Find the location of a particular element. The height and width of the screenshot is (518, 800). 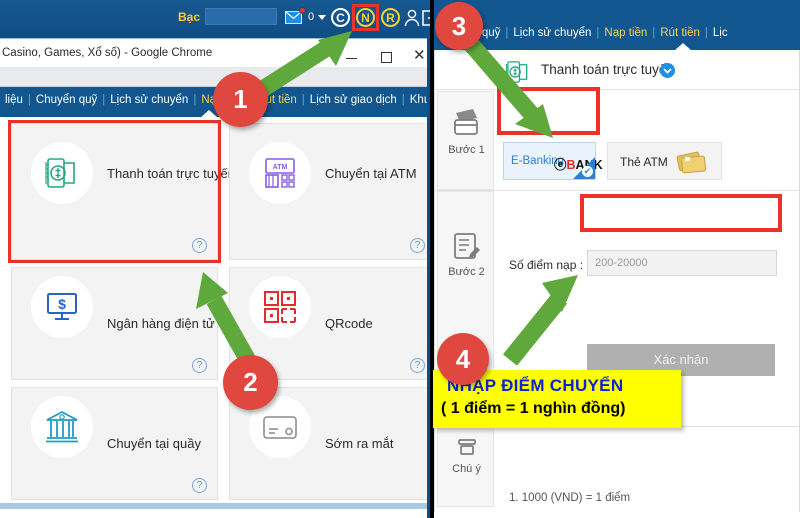

caret-down-icon is located at coordinates (322, 17).